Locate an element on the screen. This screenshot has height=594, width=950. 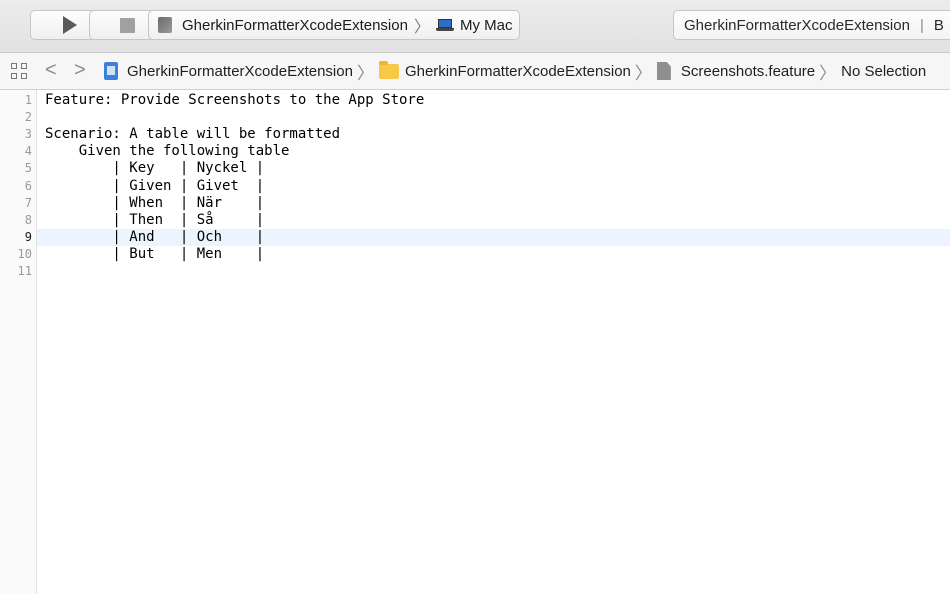
status-text: GherkinFormatterXcodeExtension is located at coordinates (797, 25).